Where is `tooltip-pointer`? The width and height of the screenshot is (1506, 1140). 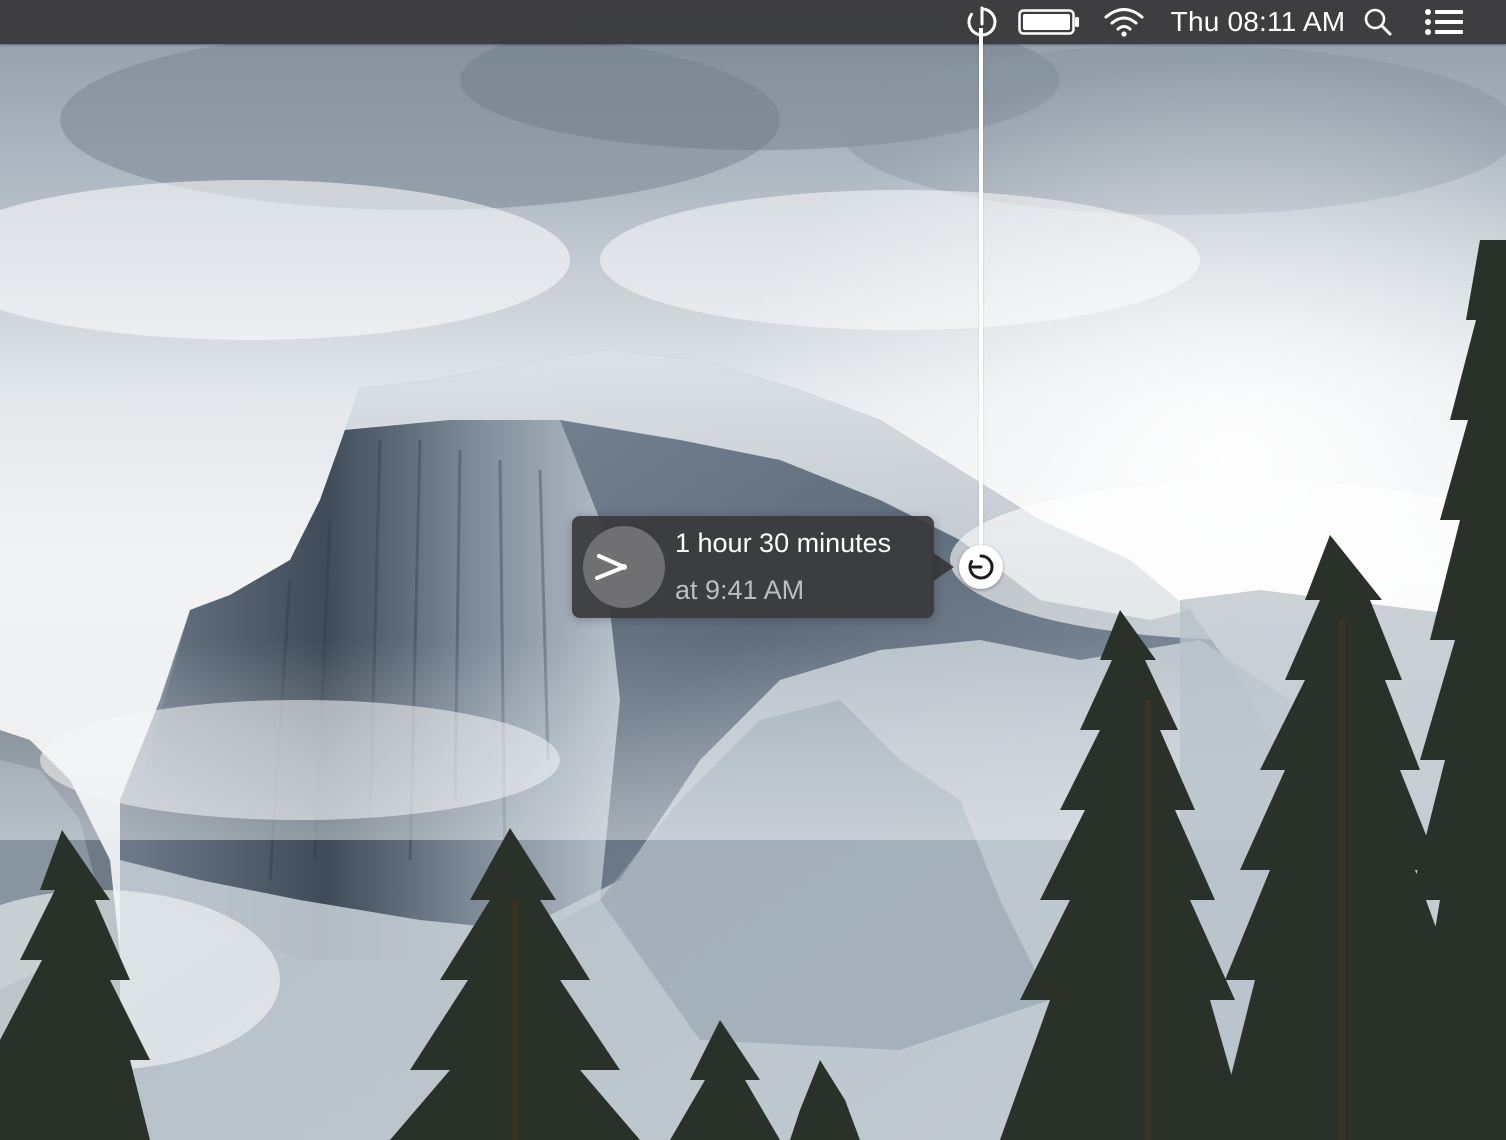 tooltip-pointer is located at coordinates (943, 567).